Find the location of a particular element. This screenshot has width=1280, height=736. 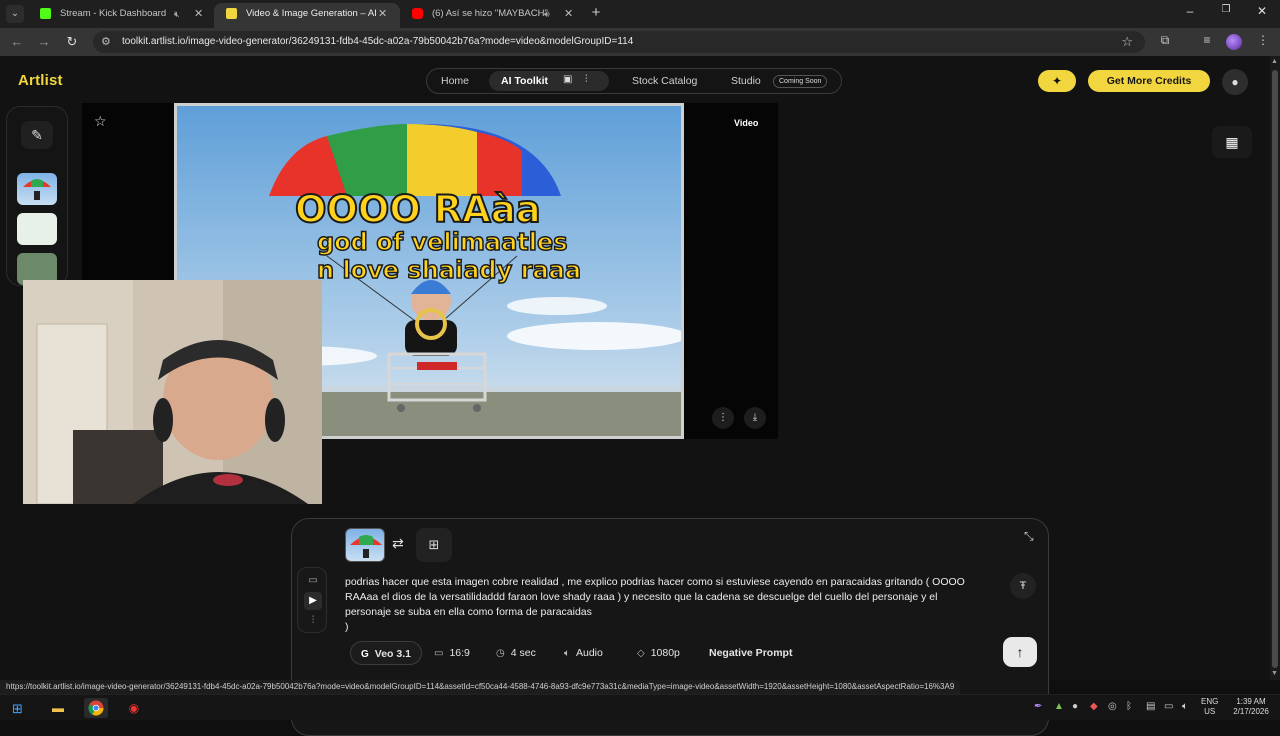

audio-label: Audio is located at coordinates (589, 653).